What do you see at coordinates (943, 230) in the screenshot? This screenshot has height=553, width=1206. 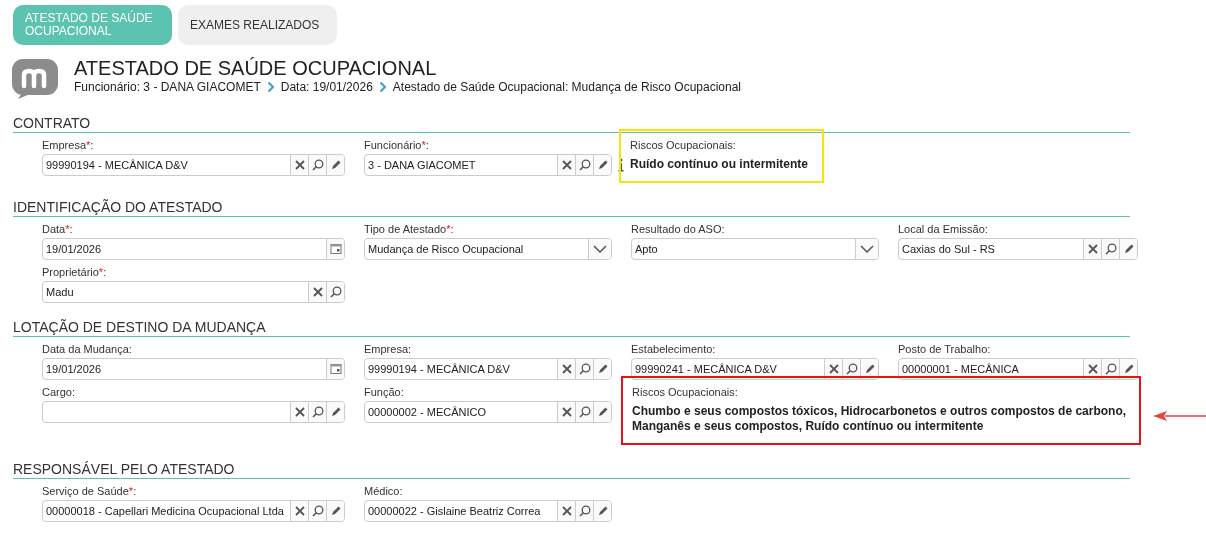 I see `field-label: Local da Emissão:` at bounding box center [943, 230].